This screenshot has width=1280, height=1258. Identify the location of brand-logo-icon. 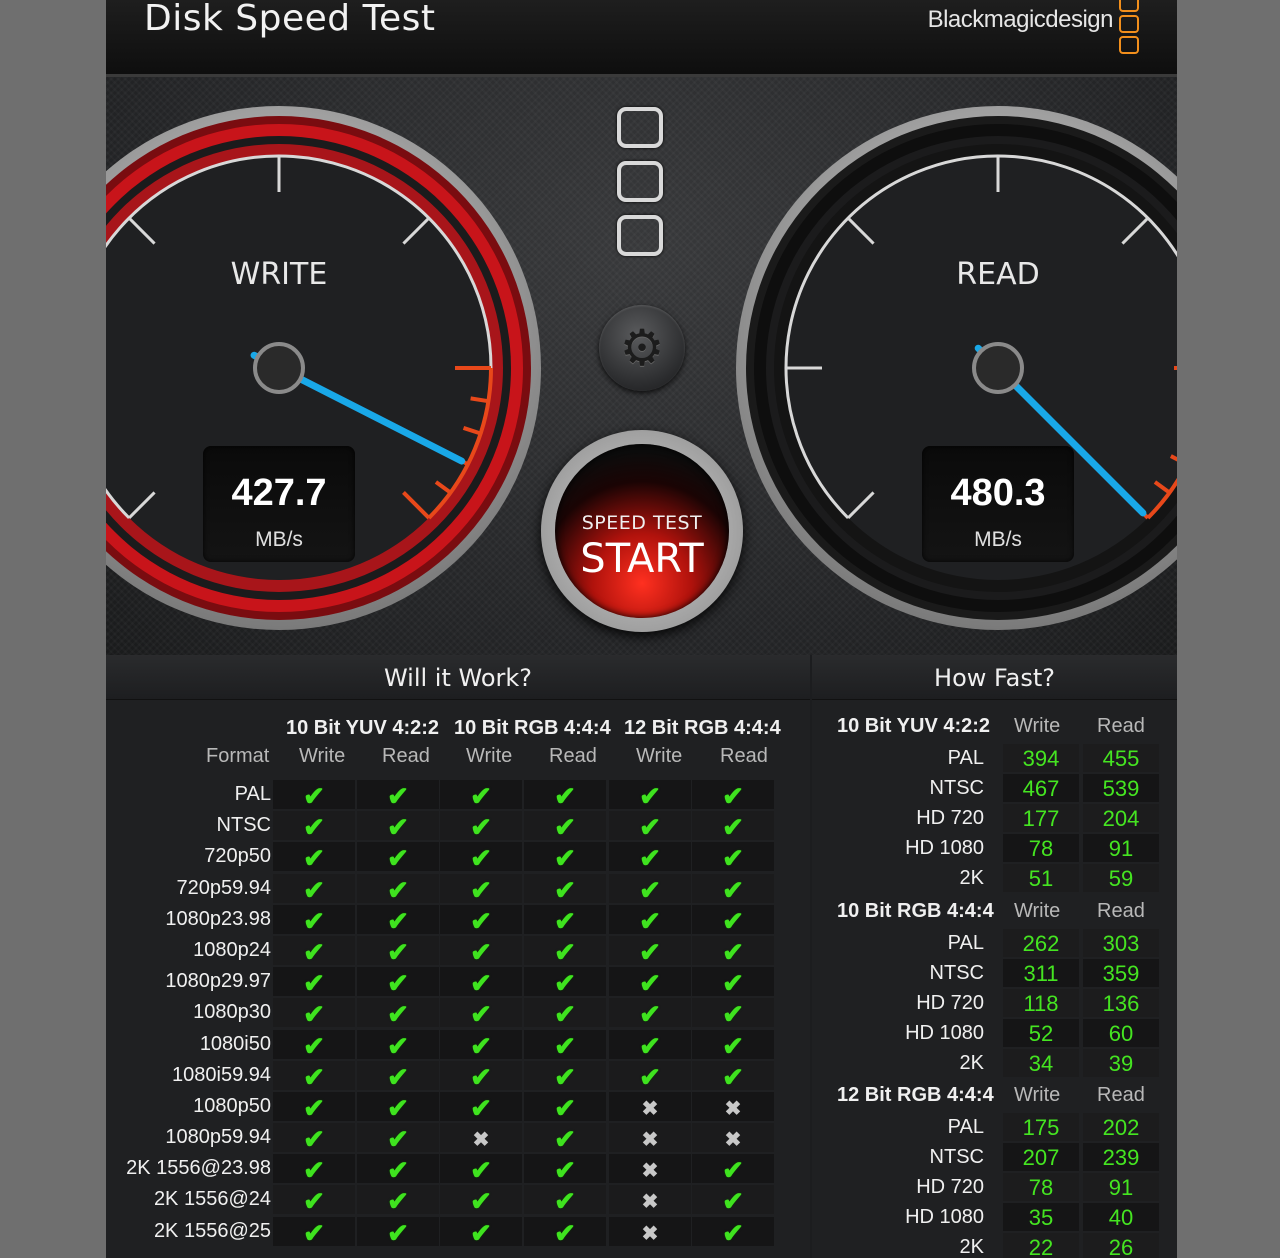
(1130, 28).